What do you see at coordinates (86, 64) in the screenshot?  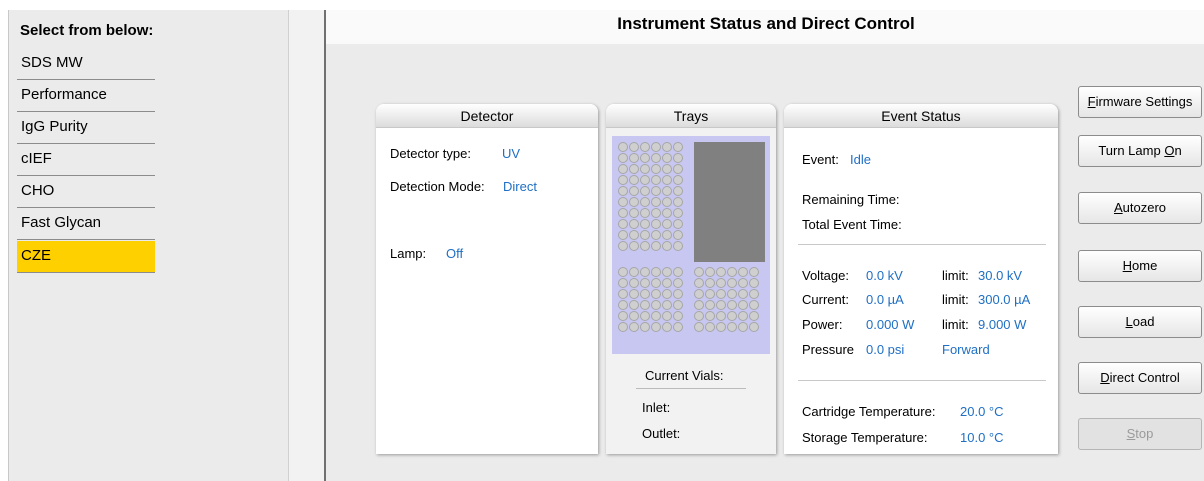 I see `method-item-sds-mw: SDS MW` at bounding box center [86, 64].